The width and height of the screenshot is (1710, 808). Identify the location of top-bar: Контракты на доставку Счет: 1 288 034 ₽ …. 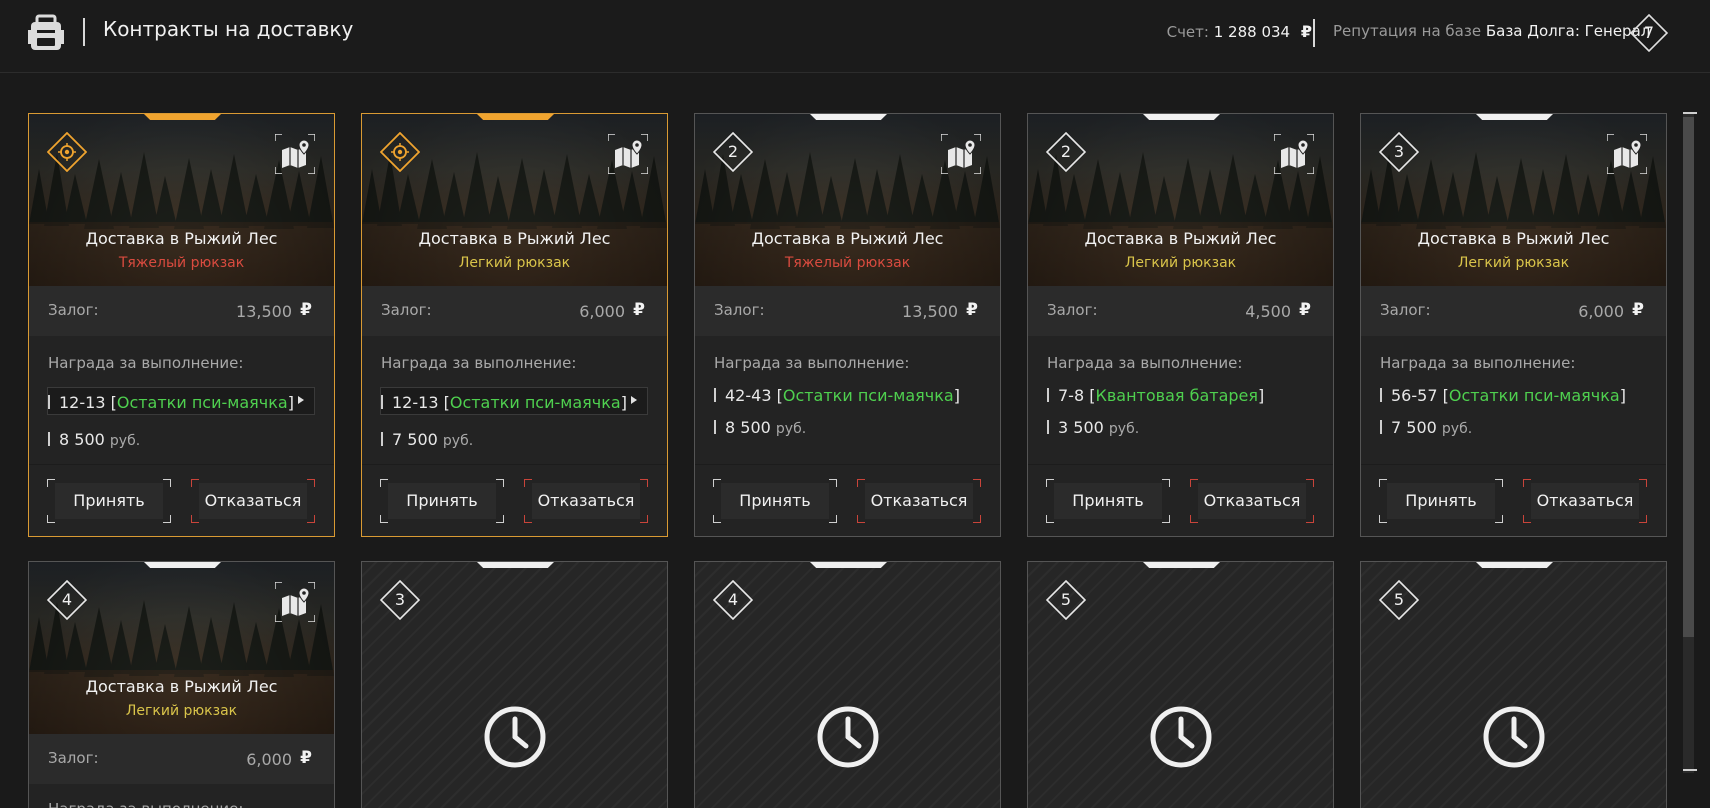
(855, 36).